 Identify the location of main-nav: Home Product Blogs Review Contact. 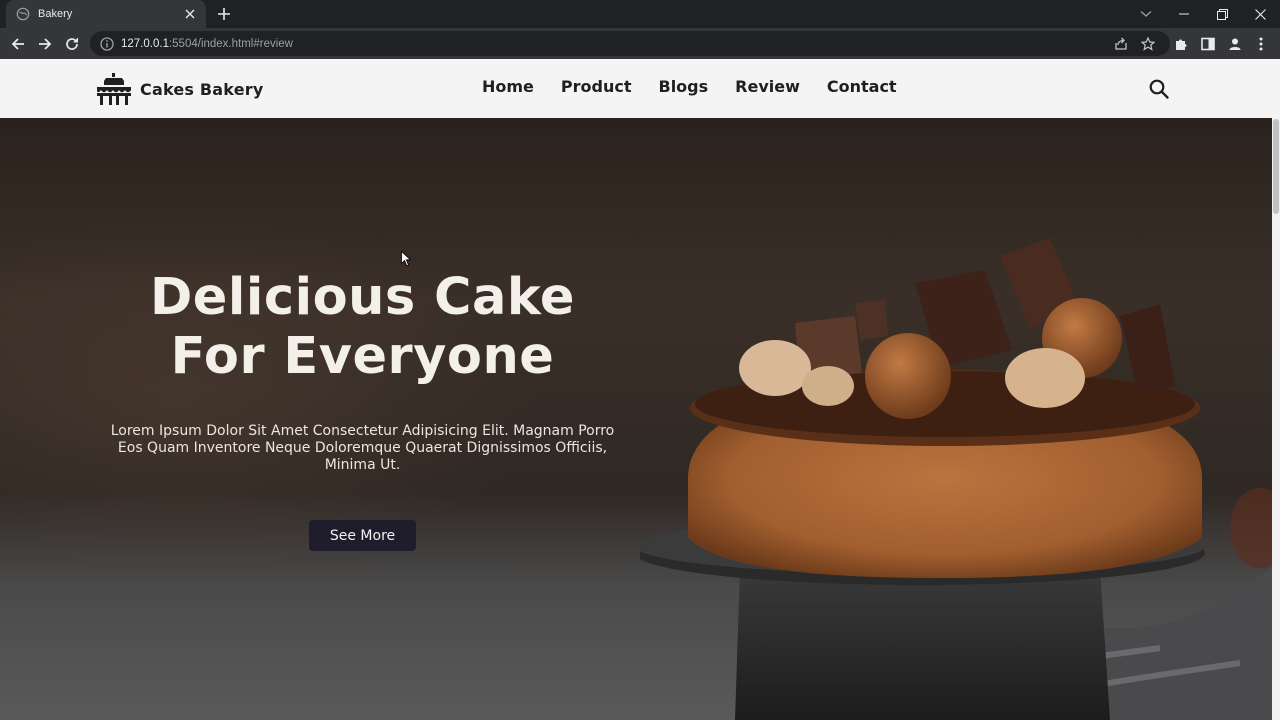
(703, 86).